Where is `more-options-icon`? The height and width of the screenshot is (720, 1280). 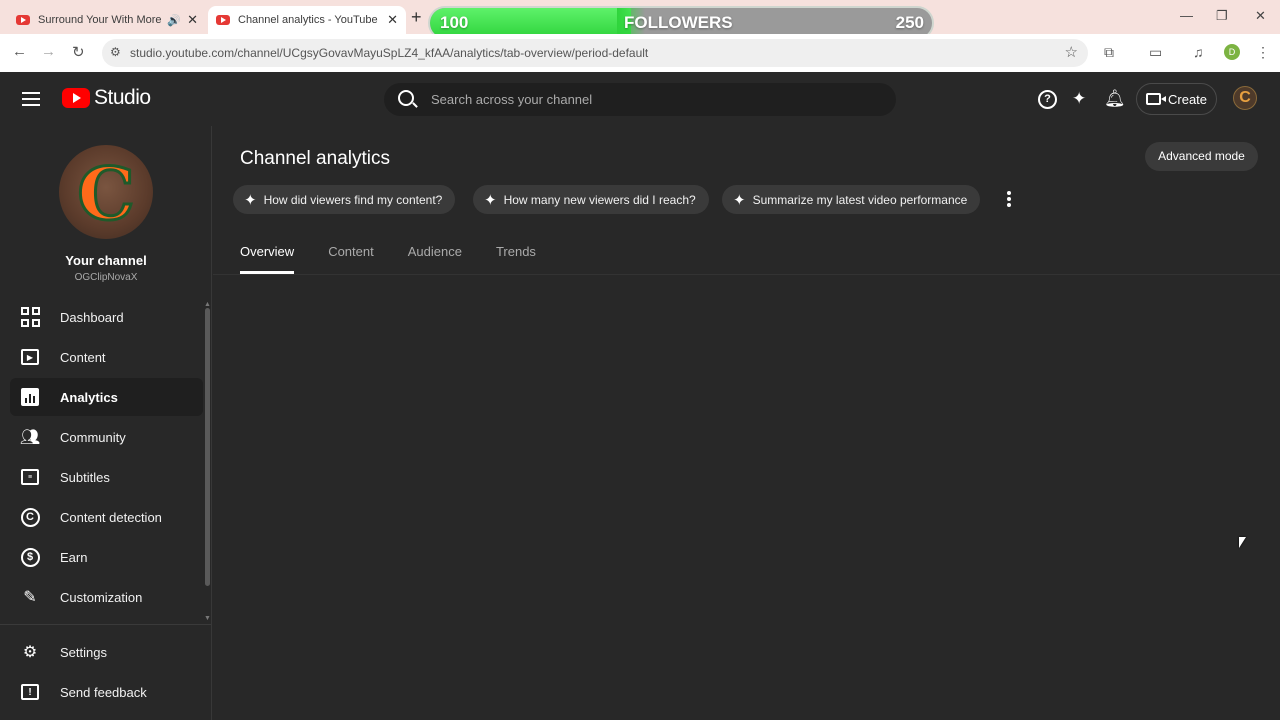 more-options-icon is located at coordinates (1009, 200).